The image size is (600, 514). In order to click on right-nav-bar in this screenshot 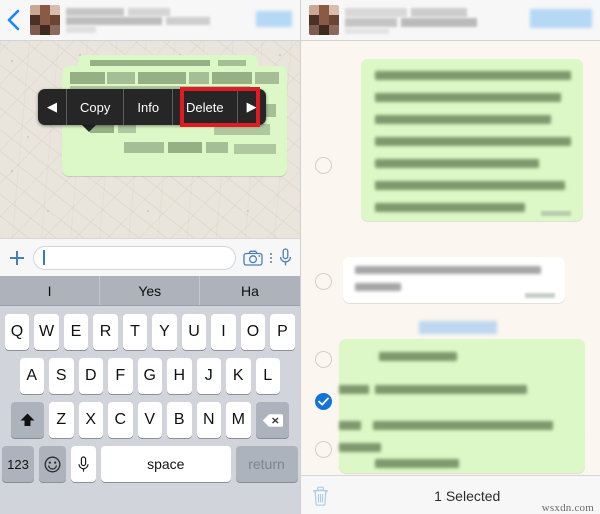, I will do `click(450, 20)`.